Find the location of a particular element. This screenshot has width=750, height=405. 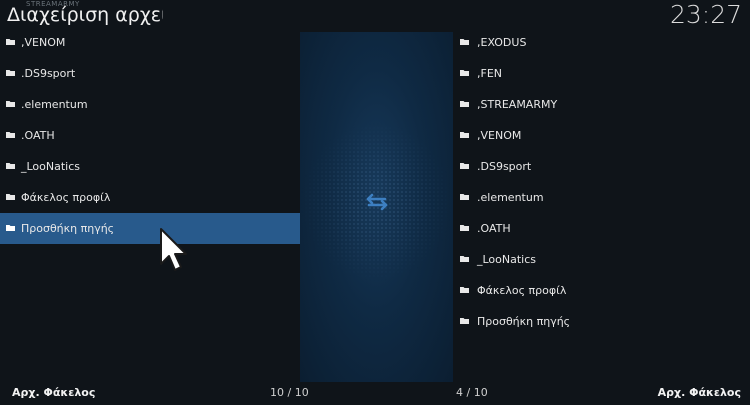

left-list-item-label: Φάκελος προφίλ is located at coordinates (66, 197).